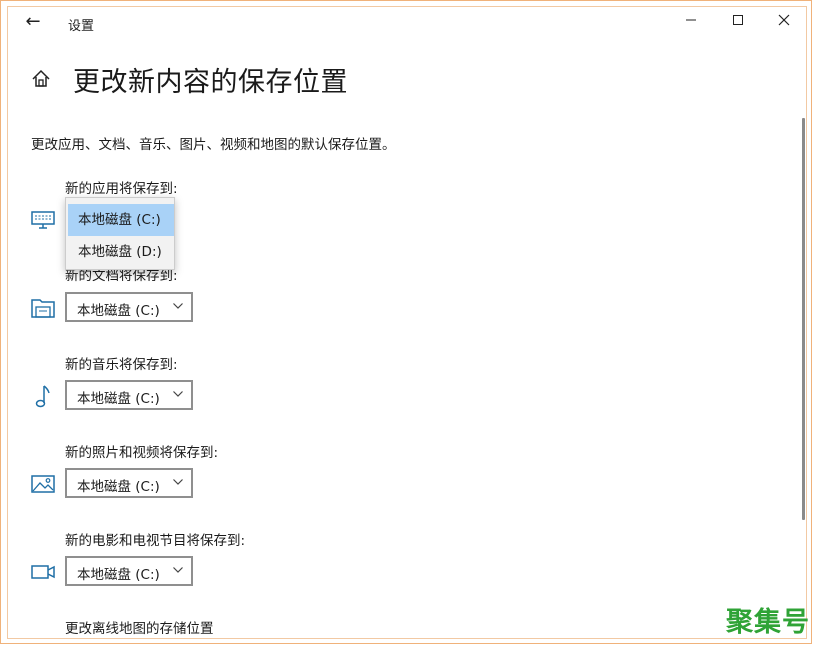  I want to click on home-icon, so click(41, 79).